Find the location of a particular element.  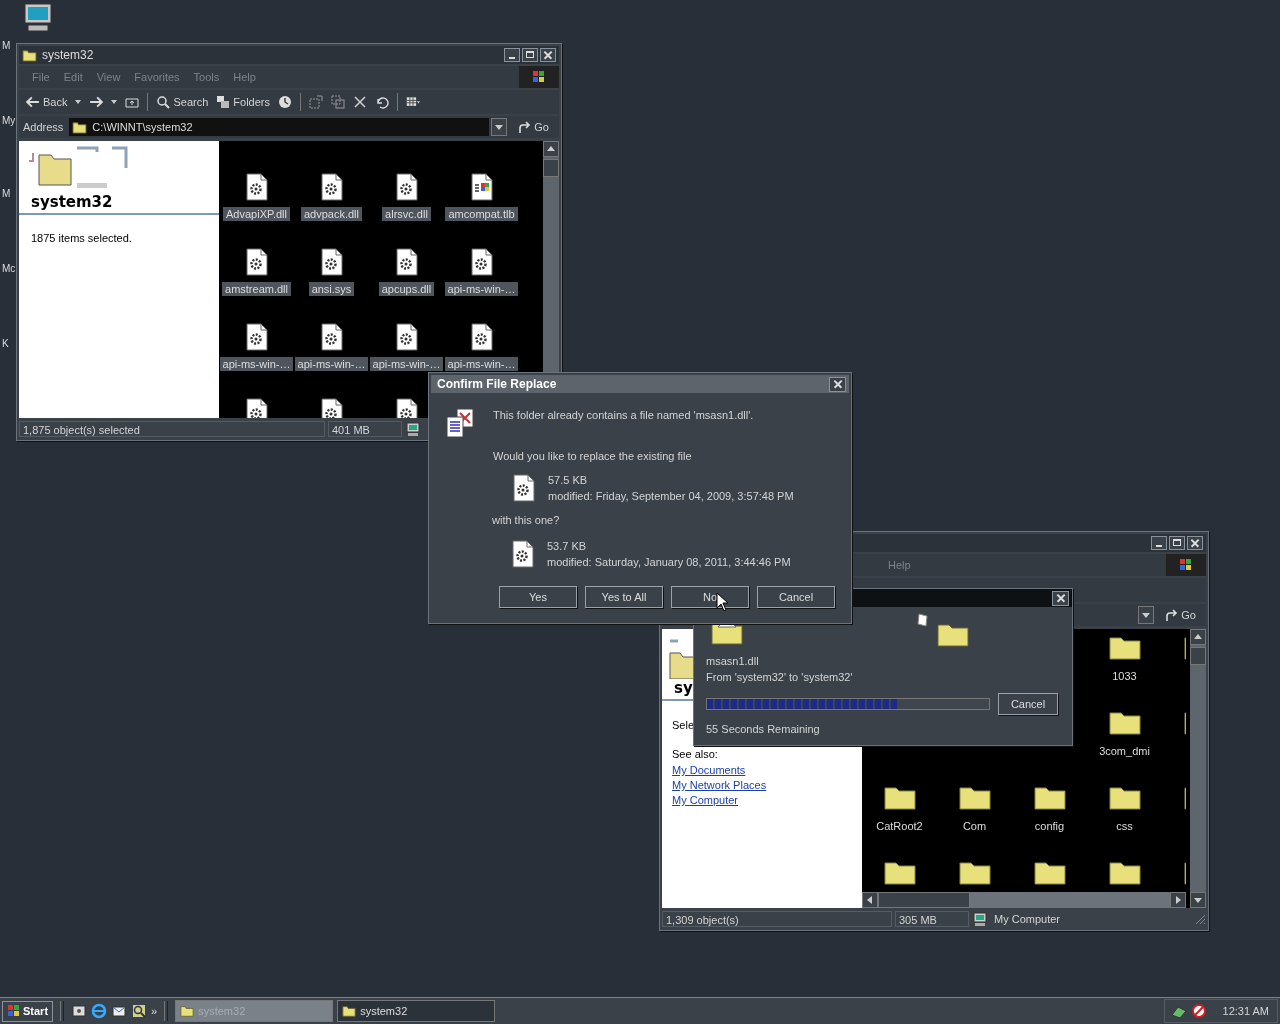

address-label: Address is located at coordinates (43, 127).